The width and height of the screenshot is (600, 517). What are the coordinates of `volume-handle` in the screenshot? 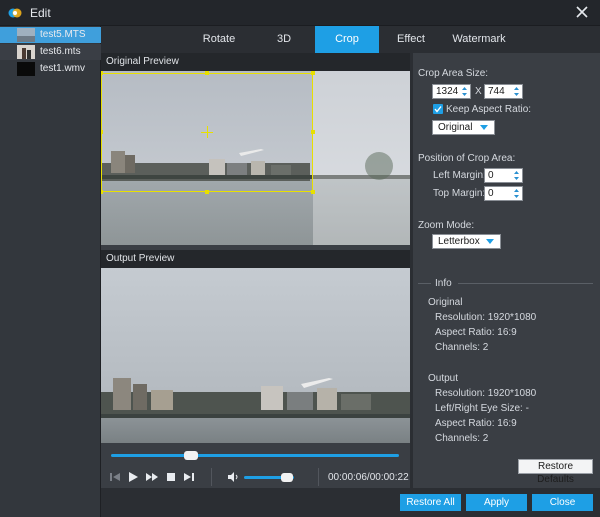 It's located at (287, 477).